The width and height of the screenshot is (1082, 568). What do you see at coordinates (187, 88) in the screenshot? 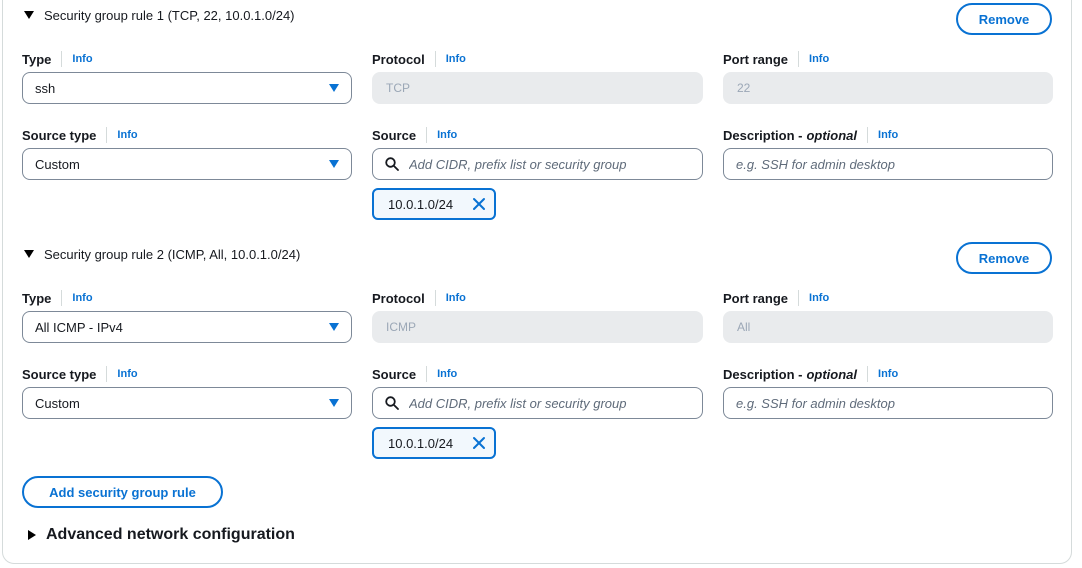
I see `type-select: ssh` at bounding box center [187, 88].